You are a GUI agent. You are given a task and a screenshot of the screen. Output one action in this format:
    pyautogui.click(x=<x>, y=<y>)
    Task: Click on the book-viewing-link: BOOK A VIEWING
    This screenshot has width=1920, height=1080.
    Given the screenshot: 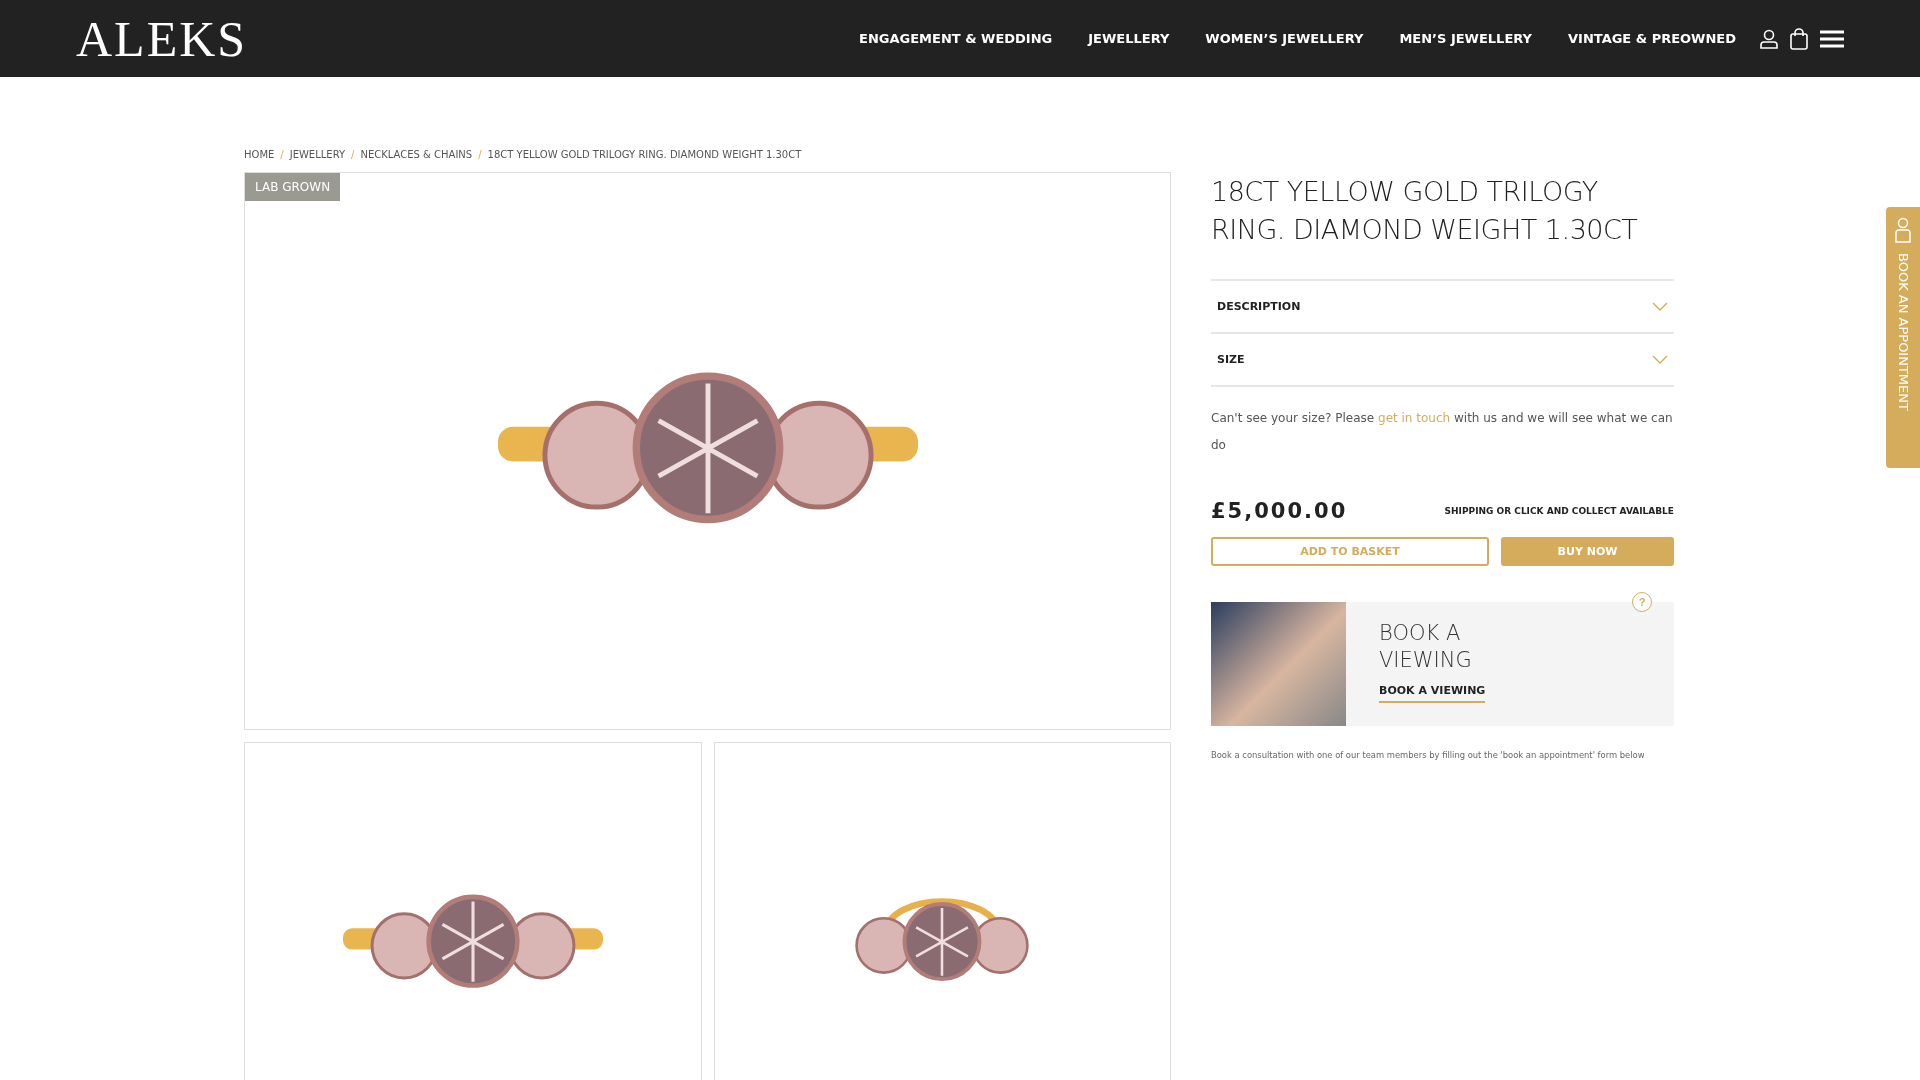 What is the action you would take?
    pyautogui.click(x=1432, y=693)
    